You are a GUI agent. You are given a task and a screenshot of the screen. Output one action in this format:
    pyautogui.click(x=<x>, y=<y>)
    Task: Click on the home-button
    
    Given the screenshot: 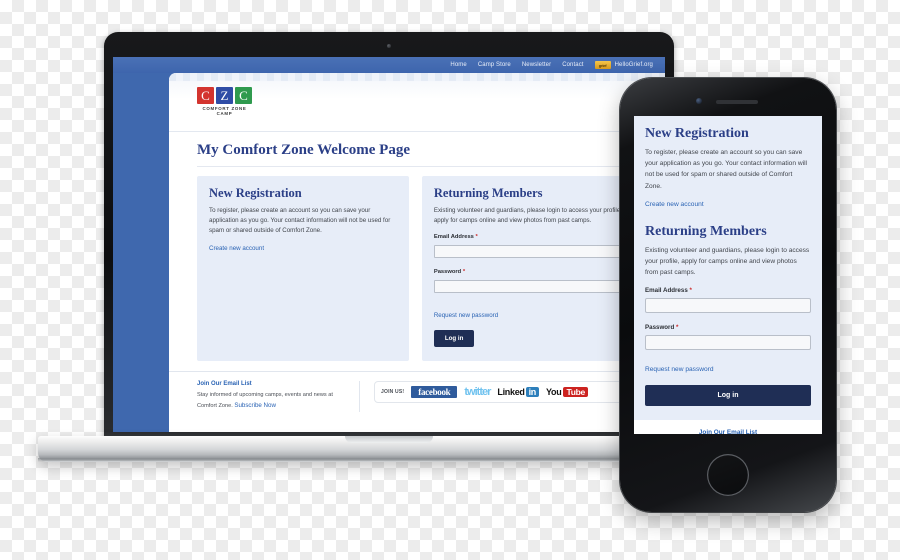 What is the action you would take?
    pyautogui.click(x=728, y=475)
    